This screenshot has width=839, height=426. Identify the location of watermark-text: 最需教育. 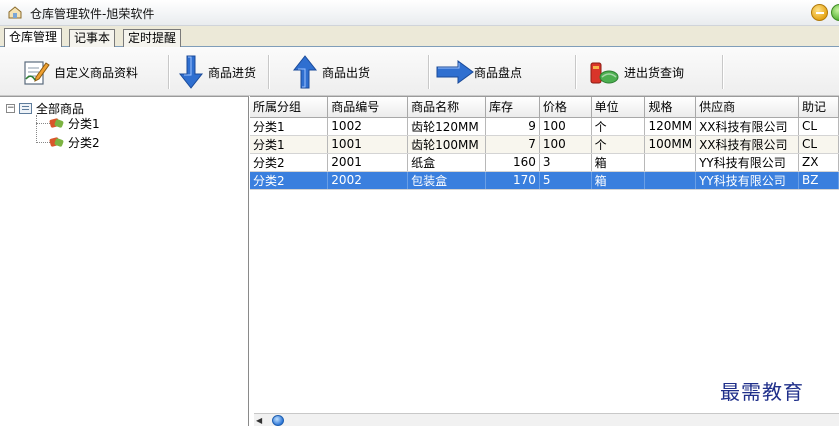
(762, 392).